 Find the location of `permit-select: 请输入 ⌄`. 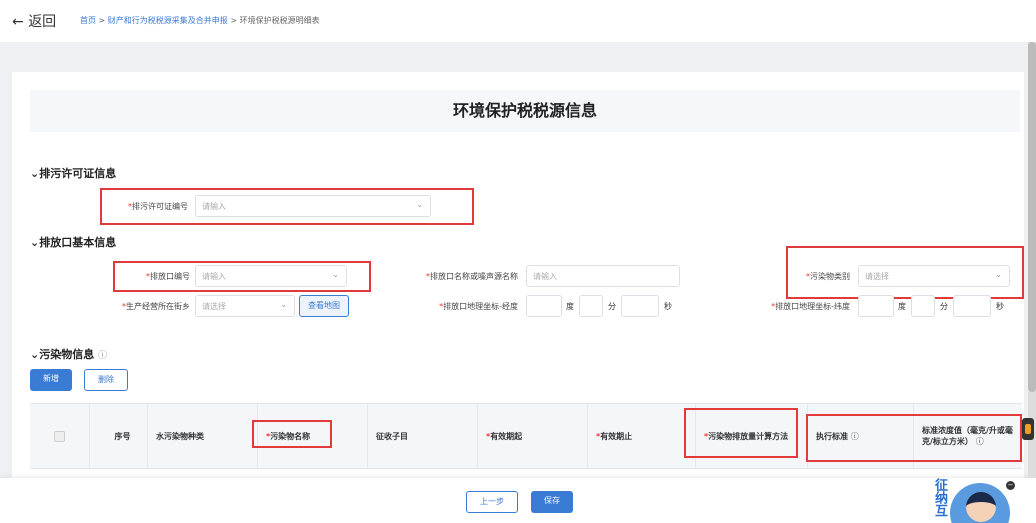

permit-select: 请输入 ⌄ is located at coordinates (313, 206).